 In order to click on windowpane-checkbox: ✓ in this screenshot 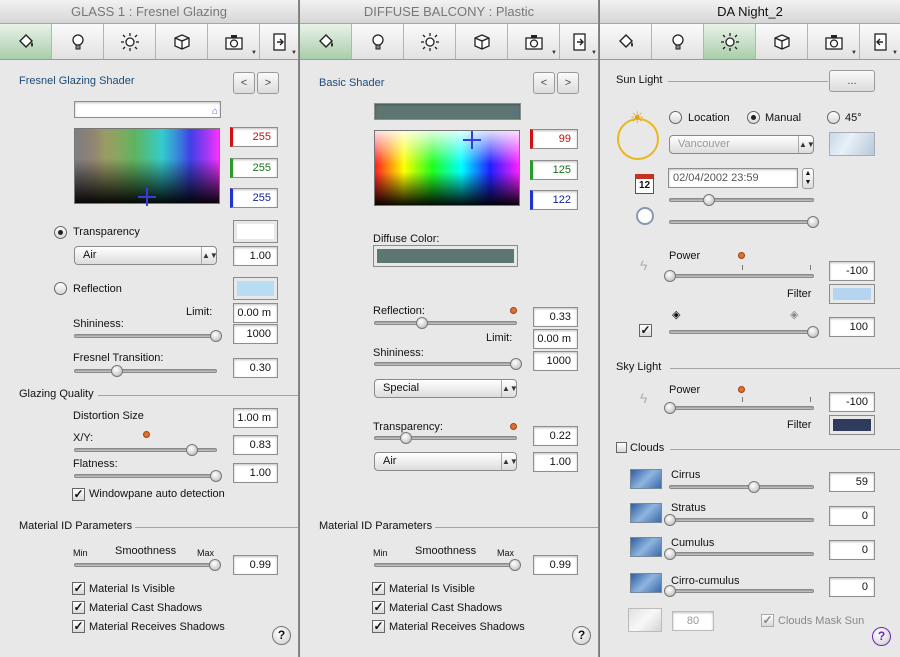, I will do `click(78, 494)`.